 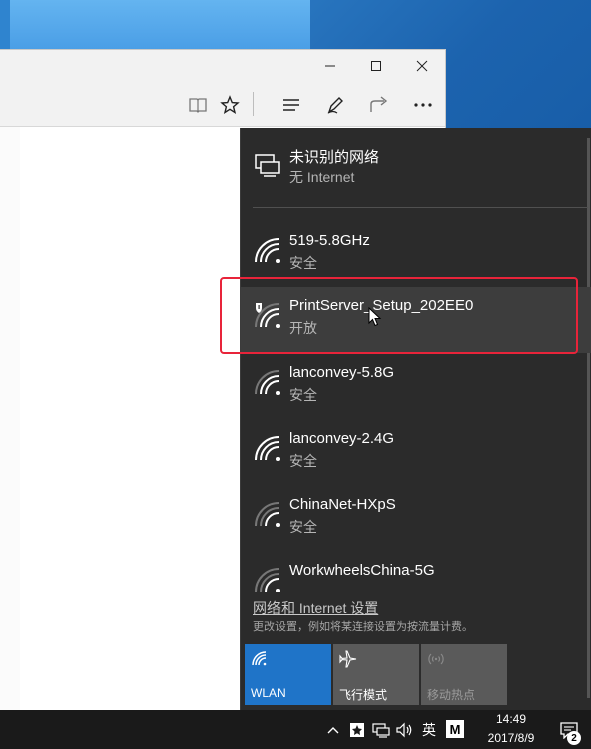 What do you see at coordinates (464, 674) in the screenshot?
I see `mobile-hotspot-tile: 移动热点` at bounding box center [464, 674].